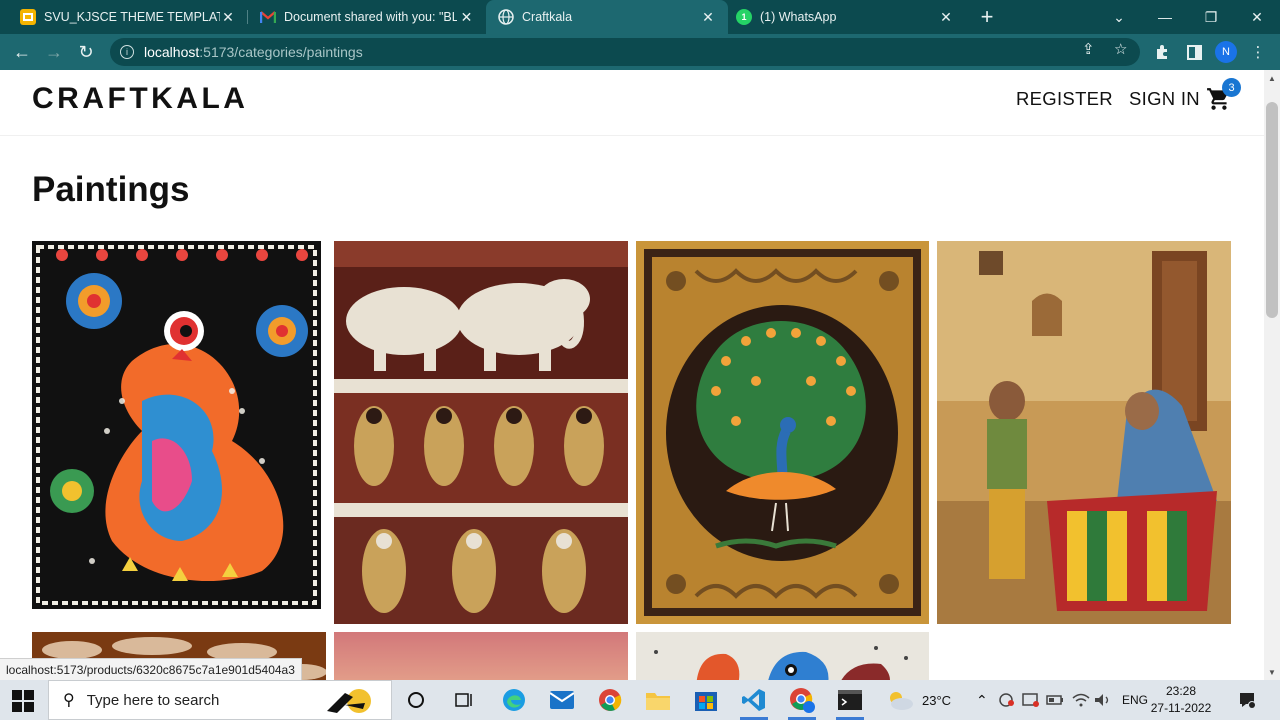 This screenshot has height=720, width=1280. Describe the element at coordinates (1007, 700) in the screenshot. I see `security-tray-icon` at that location.